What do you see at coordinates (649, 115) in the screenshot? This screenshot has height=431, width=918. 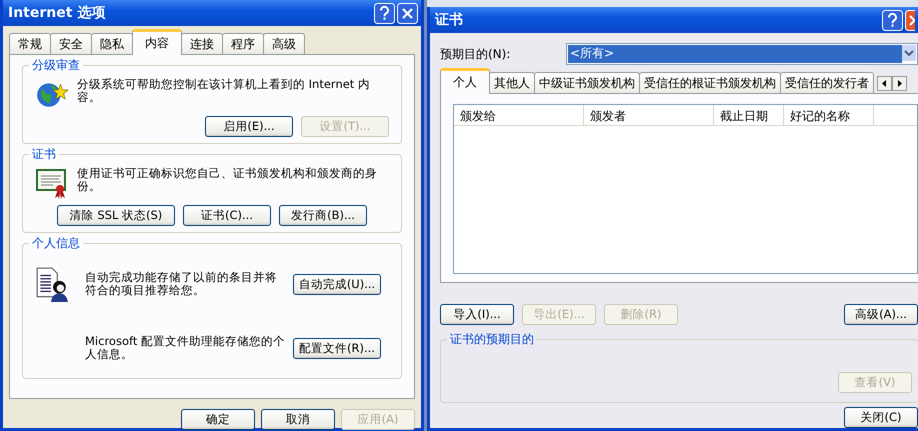 I see `column-header: 颁发者` at bounding box center [649, 115].